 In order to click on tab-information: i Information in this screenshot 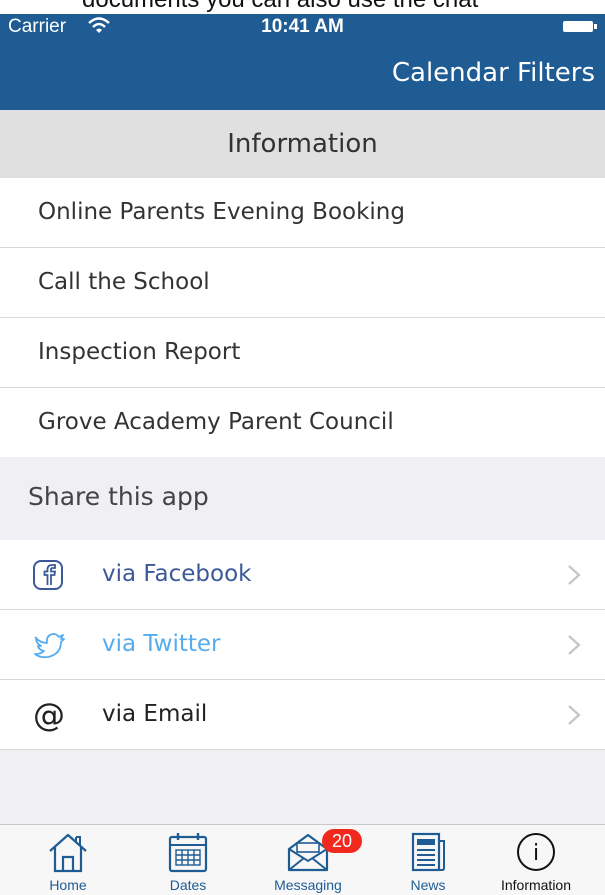, I will do `click(536, 860)`.